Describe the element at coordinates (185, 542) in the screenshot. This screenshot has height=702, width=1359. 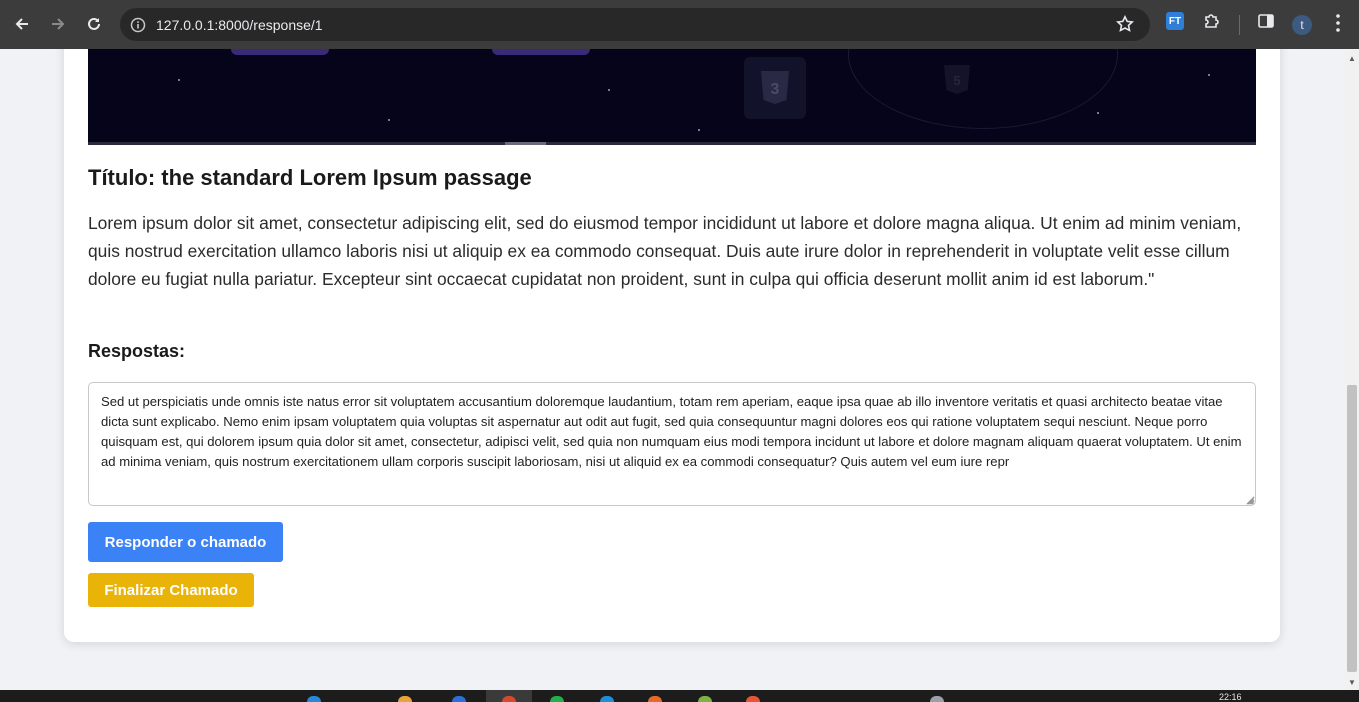
I see `reply-button: Responder o chamado` at that location.